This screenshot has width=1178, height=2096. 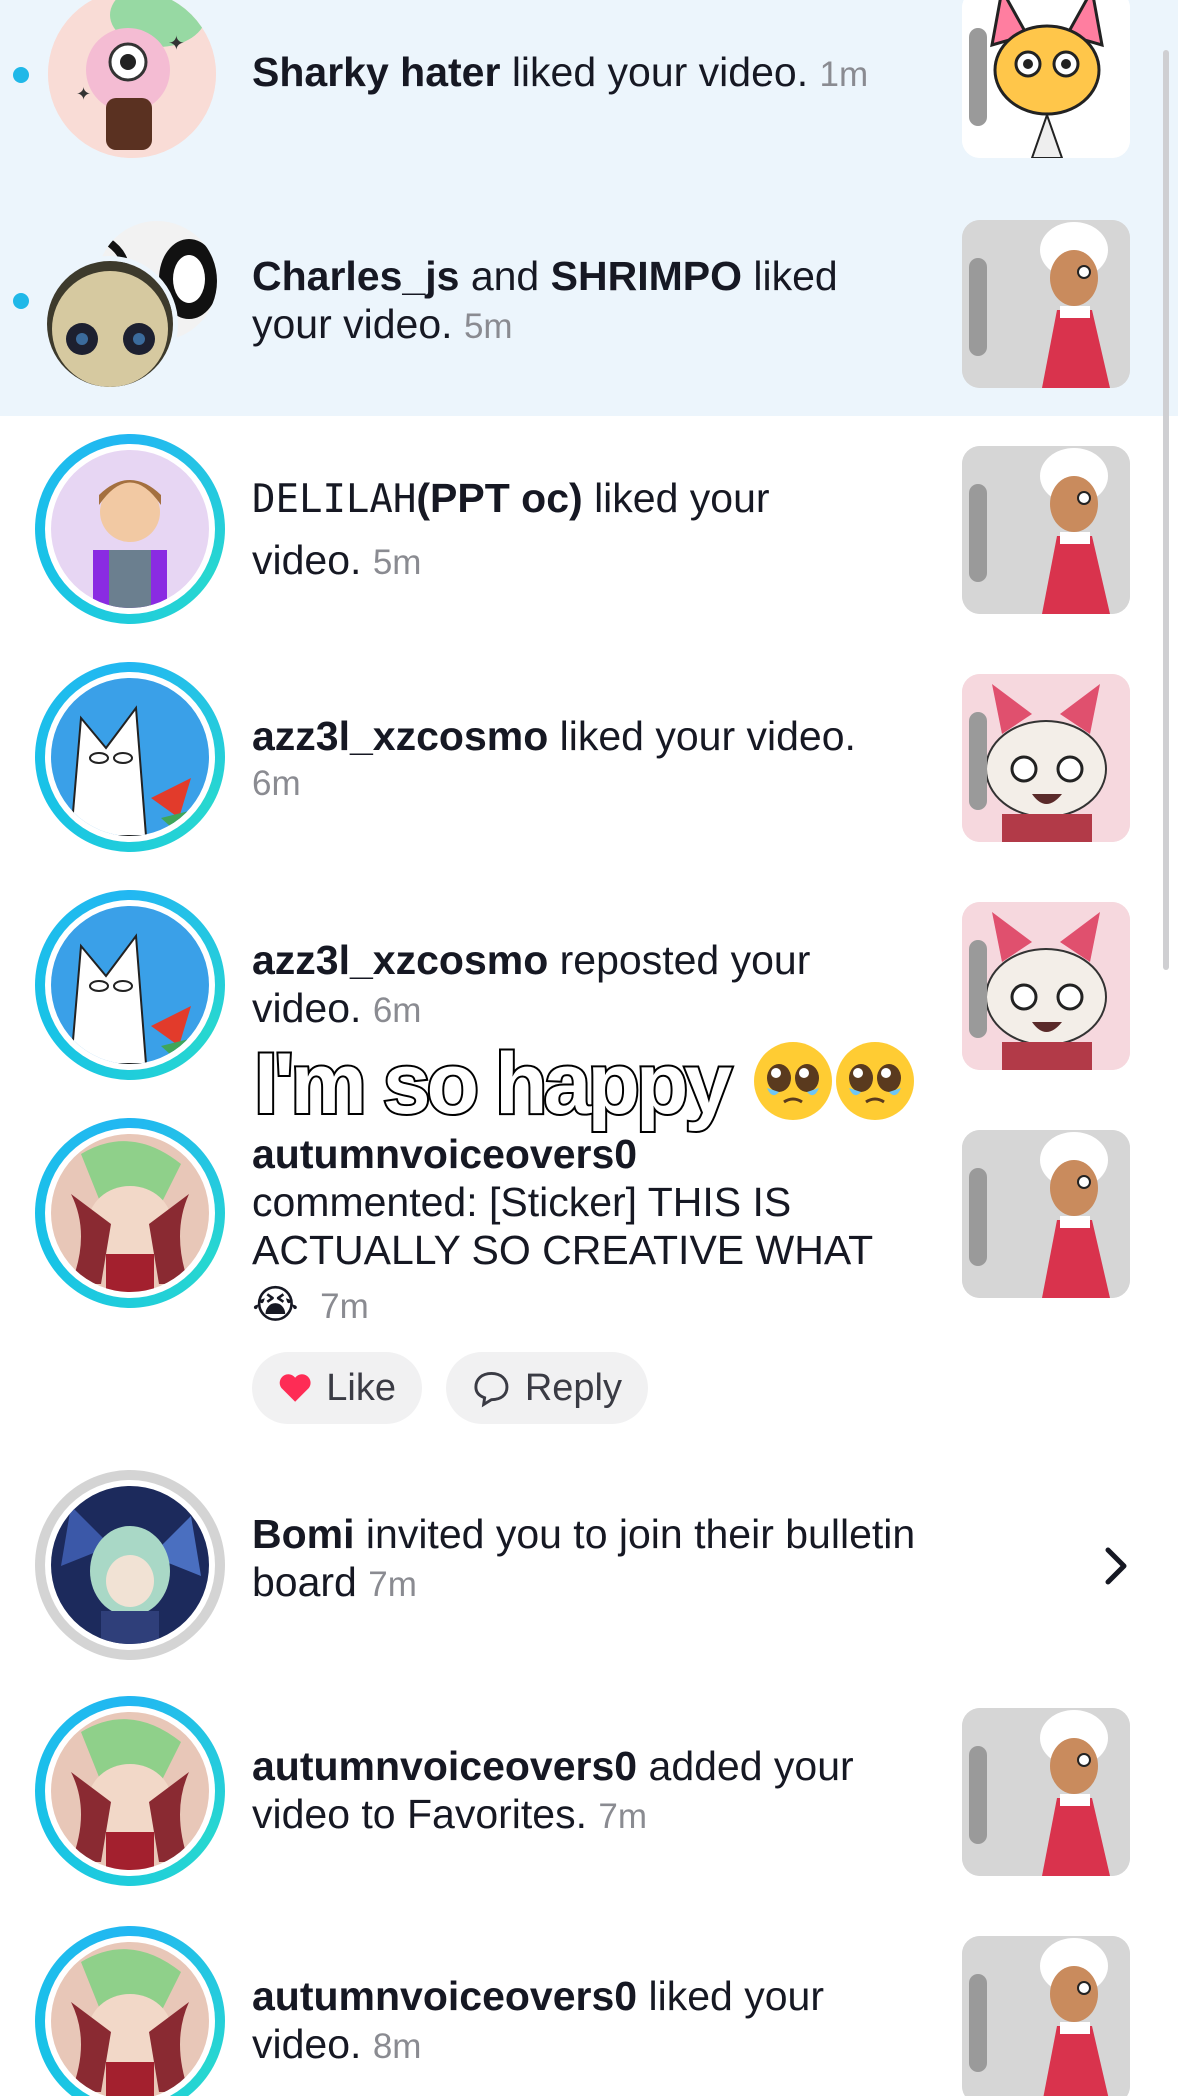 I want to click on crying-emoji: 😭, so click(x=275, y=1305).